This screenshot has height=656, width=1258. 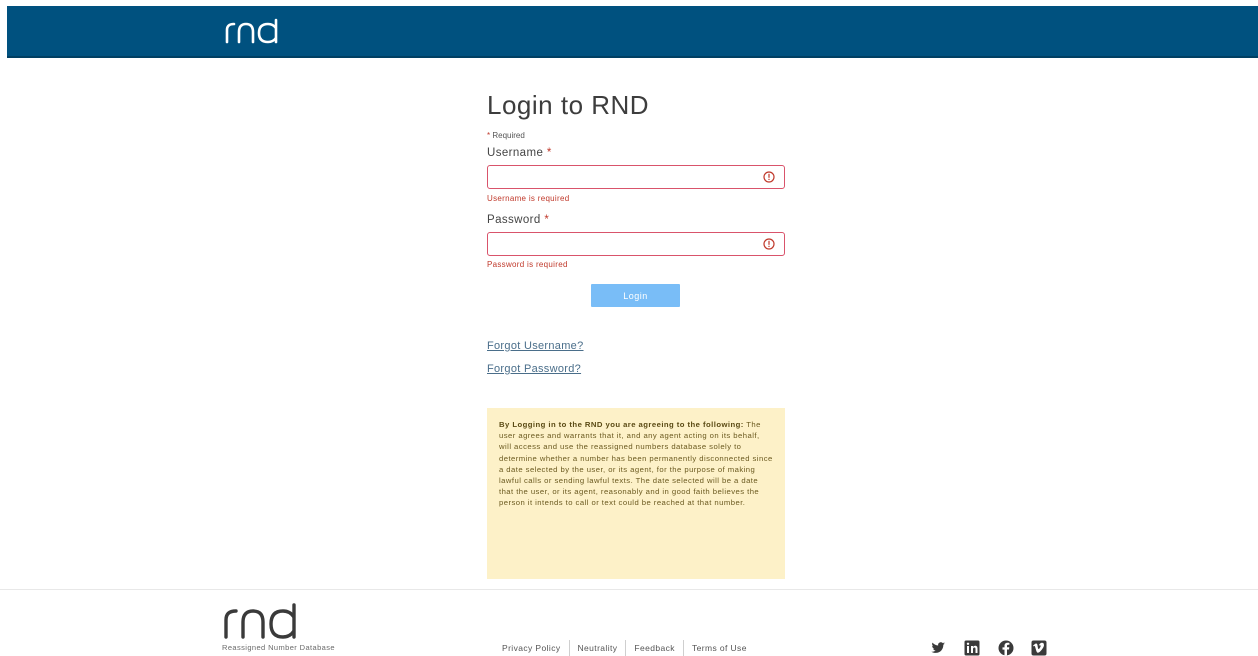 I want to click on neutrality-link: Neutrality, so click(x=598, y=648).